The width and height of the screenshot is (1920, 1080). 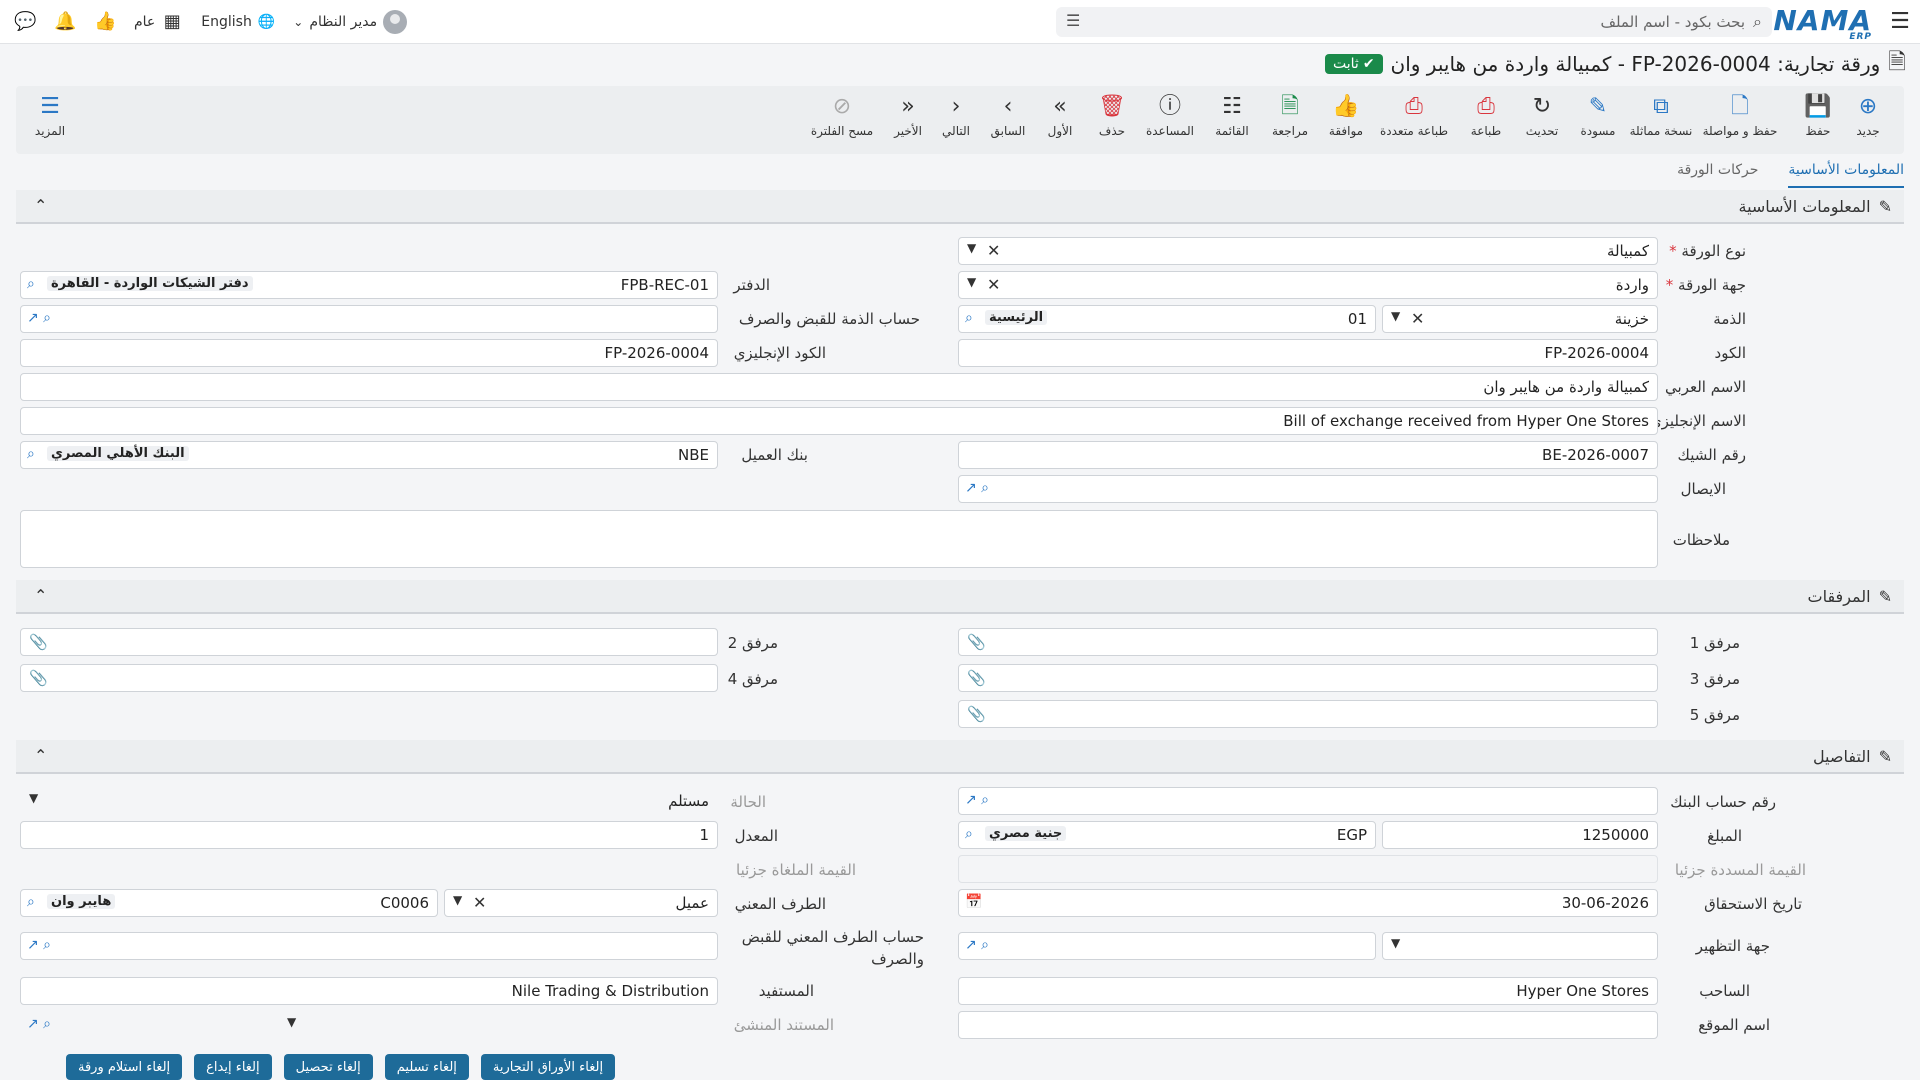 What do you see at coordinates (1308, 285) in the screenshot?
I see `paper-side-select: واردة ✕ ▼` at bounding box center [1308, 285].